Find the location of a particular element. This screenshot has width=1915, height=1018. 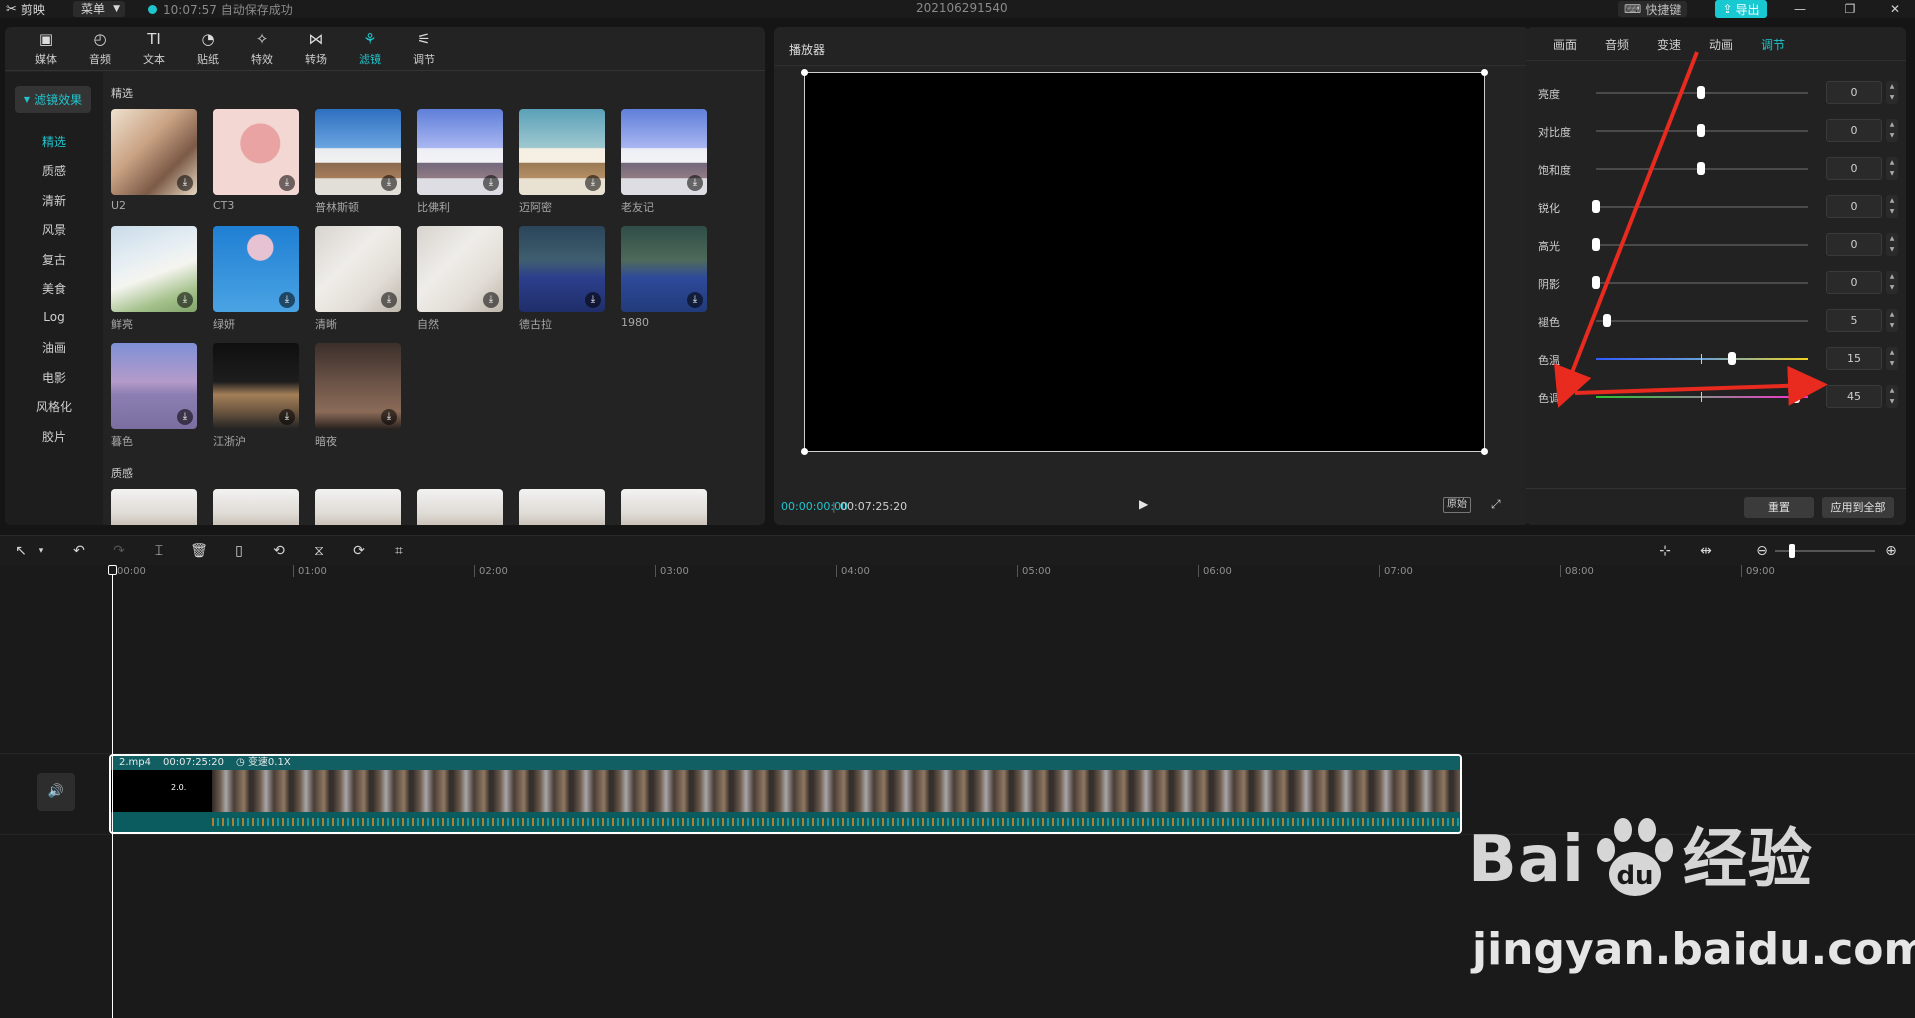

close-button: ✕ is located at coordinates (1895, 9).